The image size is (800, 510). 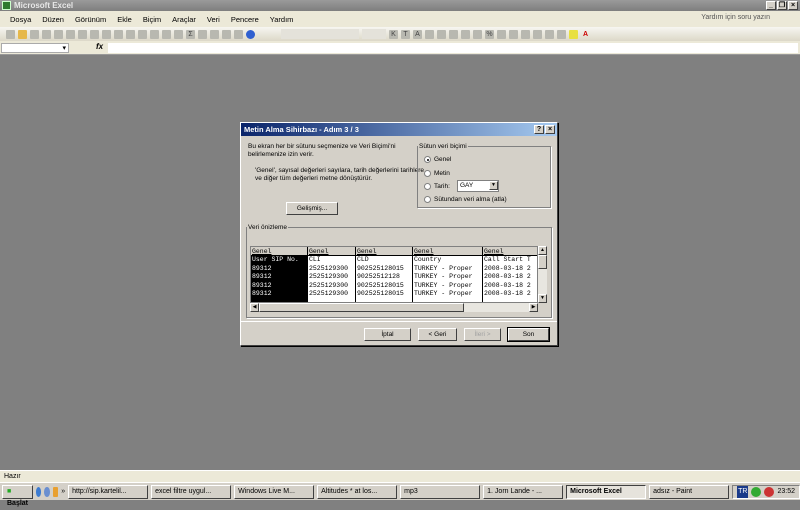 What do you see at coordinates (440, 491) in the screenshot?
I see `taskbar-button: mp3` at bounding box center [440, 491].